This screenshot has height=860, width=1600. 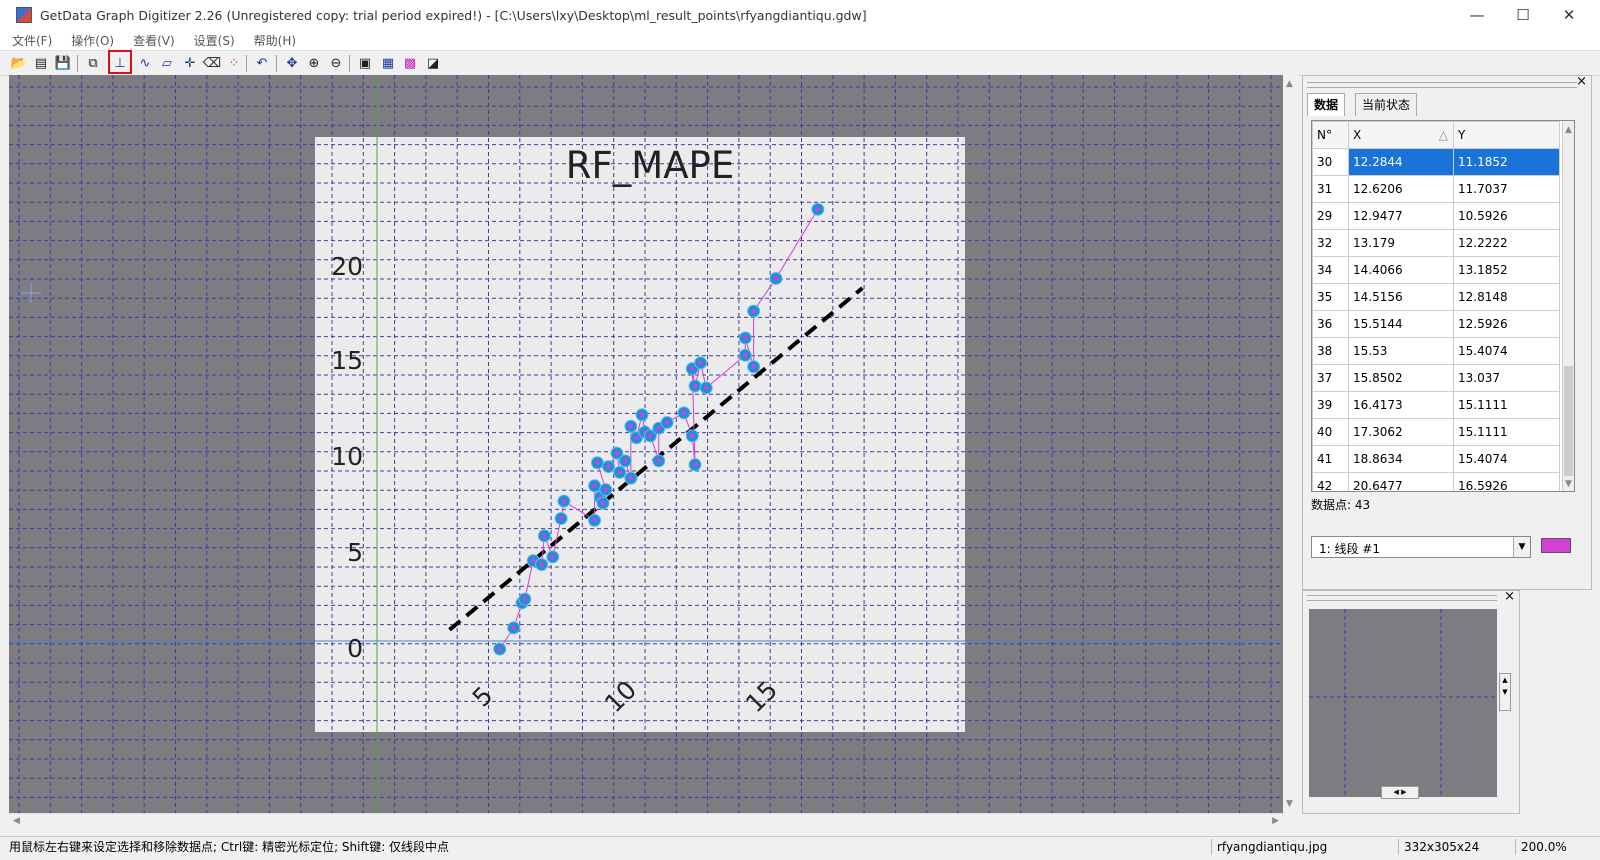 What do you see at coordinates (1401, 270) in the screenshot?
I see `table-cell-x: 14.4066` at bounding box center [1401, 270].